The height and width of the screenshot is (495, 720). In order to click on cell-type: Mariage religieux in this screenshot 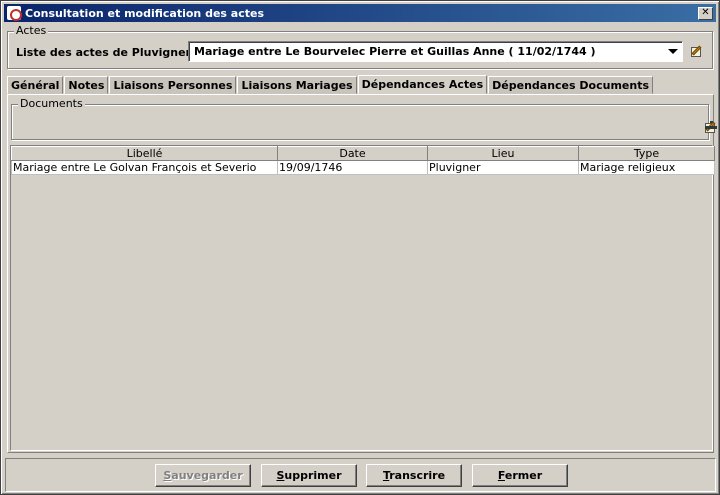, I will do `click(646, 167)`.